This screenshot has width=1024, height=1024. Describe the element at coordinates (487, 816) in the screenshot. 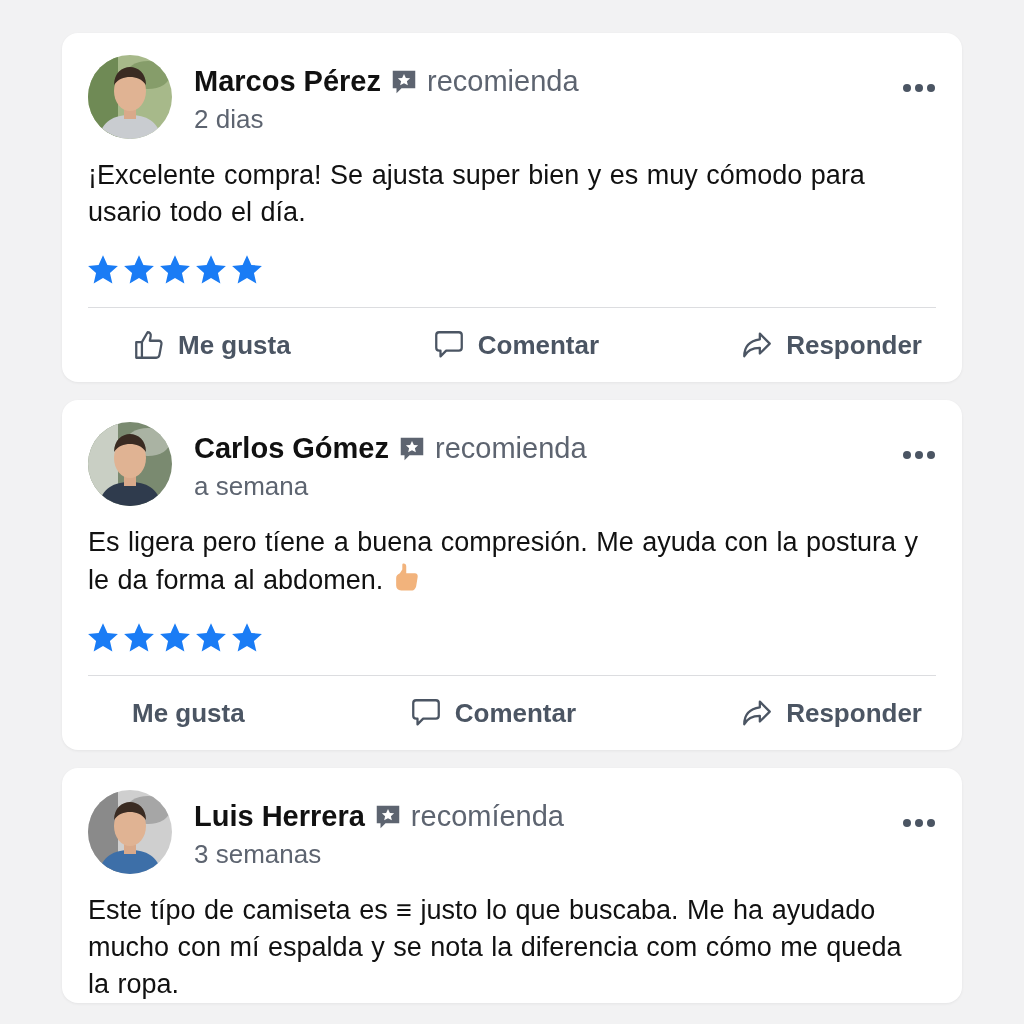

I see `recommend-label: recomíenda` at that location.